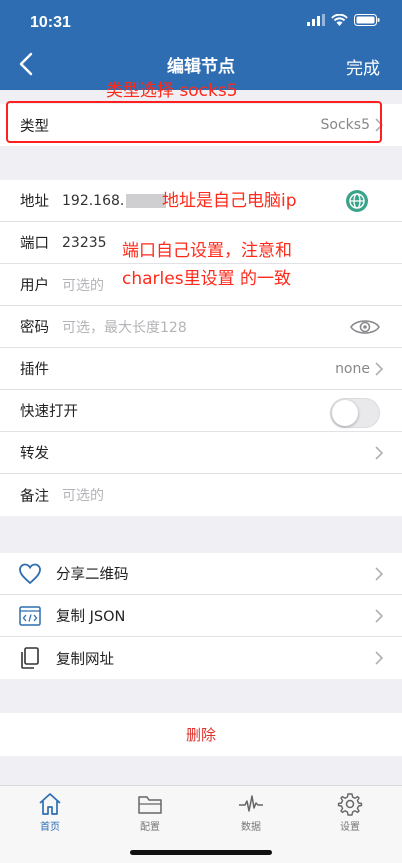  Describe the element at coordinates (251, 827) in the screenshot. I see `tab-data-label: 数据` at that location.